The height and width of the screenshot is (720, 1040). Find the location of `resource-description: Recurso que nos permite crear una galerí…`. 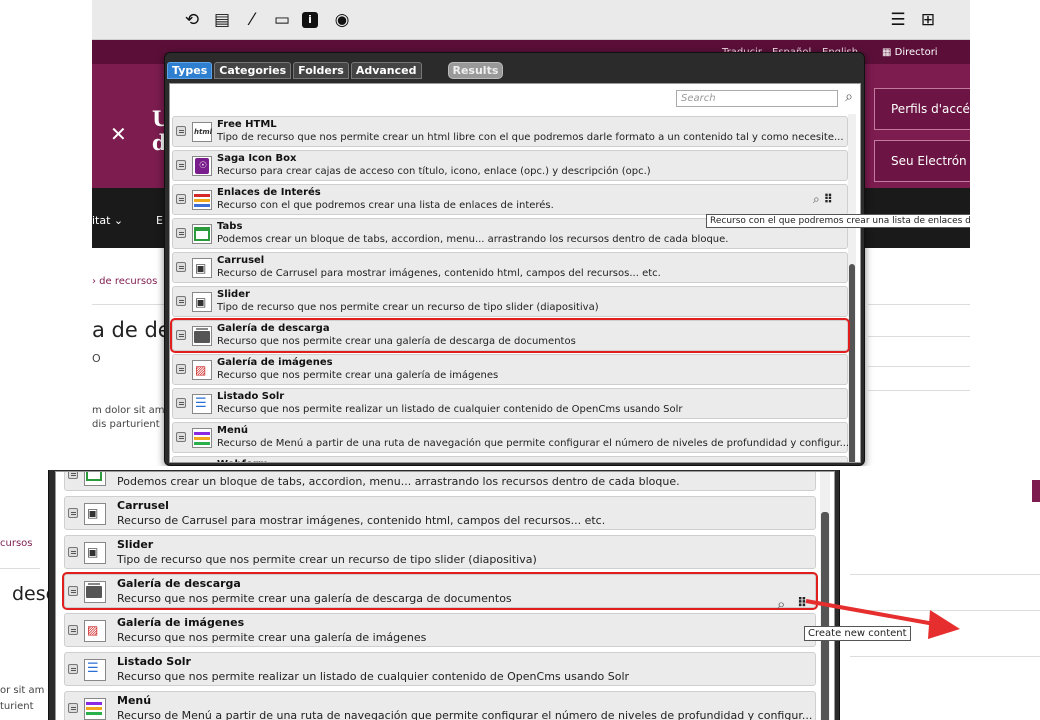

resource-description: Recurso que nos permite crear una galerí… is located at coordinates (314, 598).